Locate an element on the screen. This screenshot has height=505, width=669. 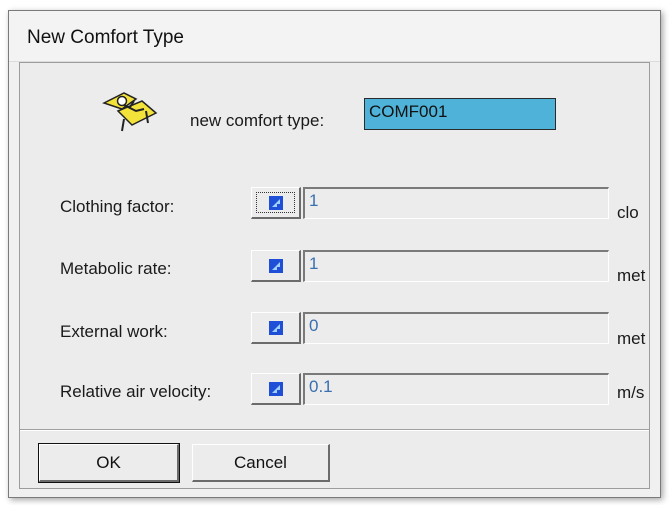
comfort-type-label: new comfort type: is located at coordinates (257, 120).